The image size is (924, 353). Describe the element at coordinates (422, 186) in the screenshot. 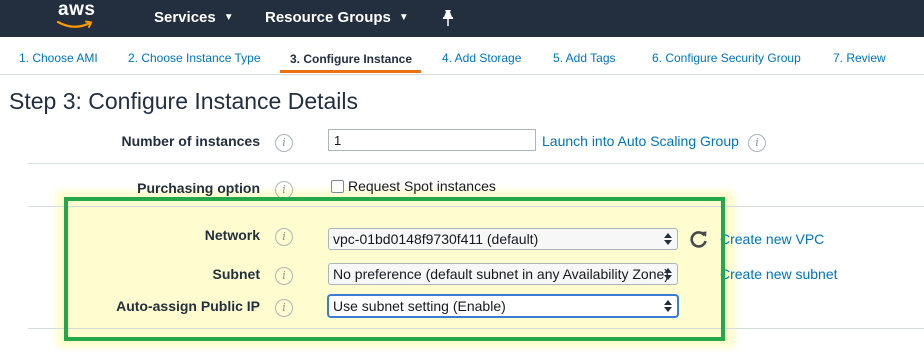

I see `request-spot-instances-label: Request Spot instances` at that location.